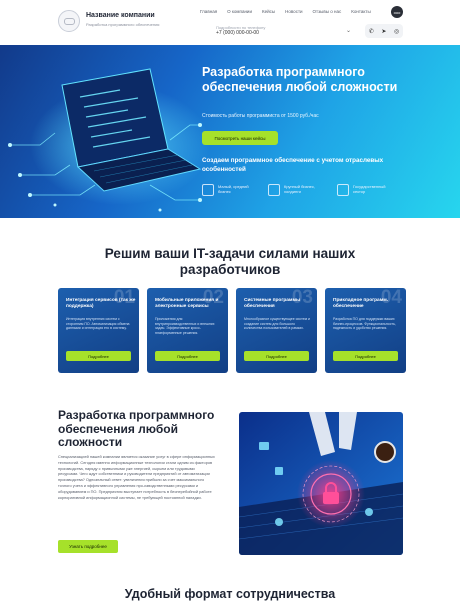  I want to click on instagram-icon: ◎, so click(396, 31).